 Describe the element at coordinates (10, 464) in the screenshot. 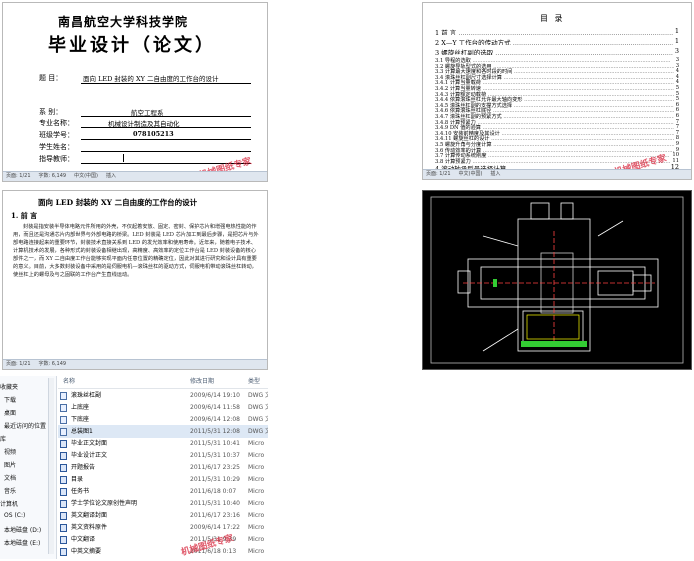

I see `nav-item: 图片` at that location.